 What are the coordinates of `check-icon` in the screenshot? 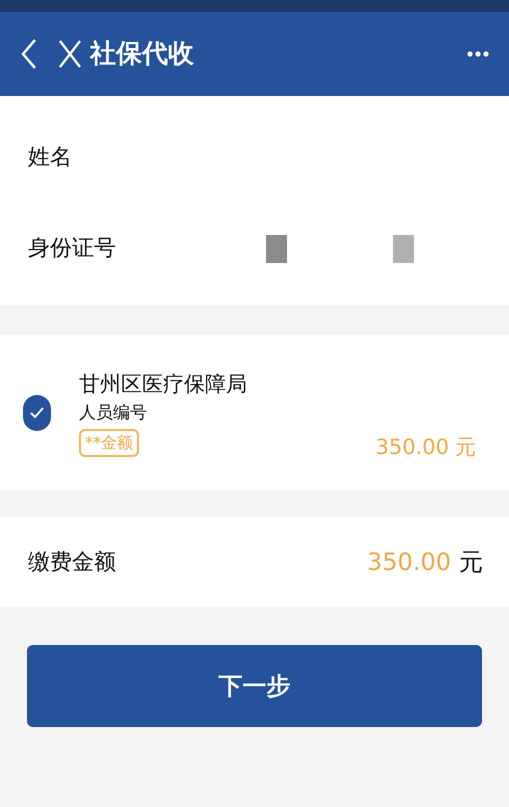 It's located at (37, 412).